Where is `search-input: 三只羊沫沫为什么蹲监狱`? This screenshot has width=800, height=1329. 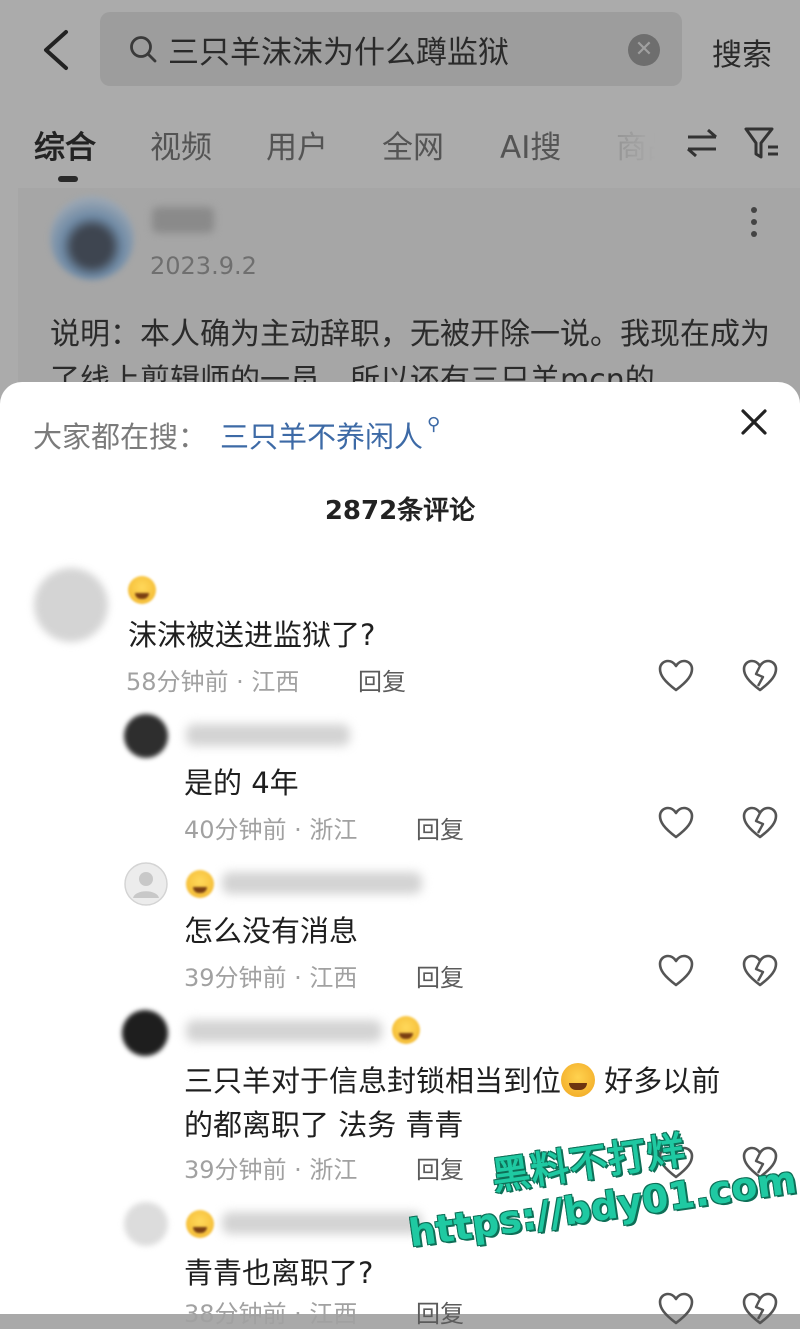
search-input: 三只羊沫沫为什么蹲监狱 is located at coordinates (338, 49).